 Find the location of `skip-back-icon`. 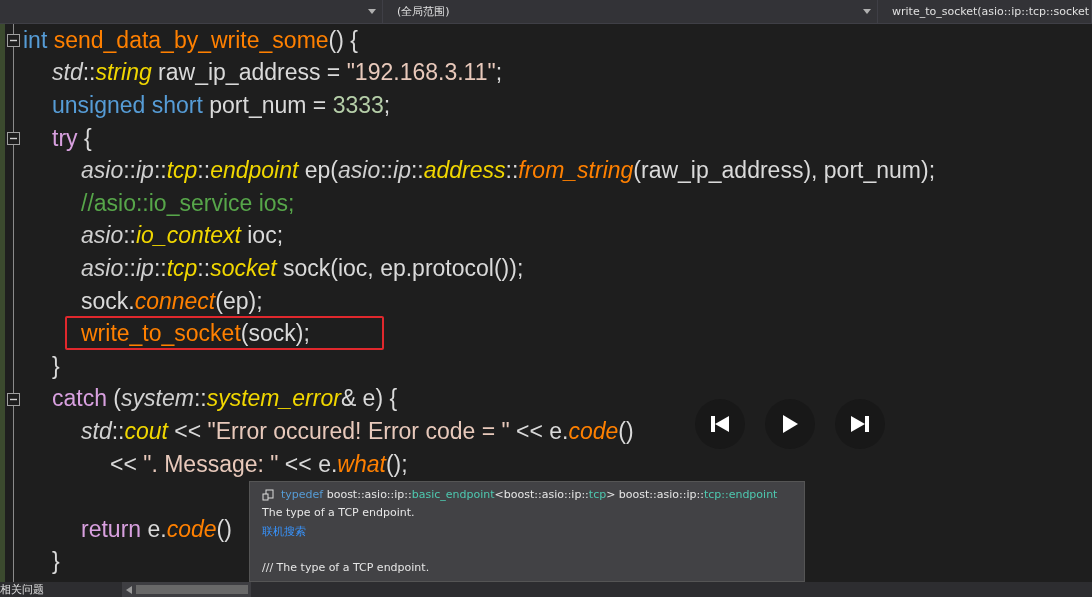

skip-back-icon is located at coordinates (720, 424).